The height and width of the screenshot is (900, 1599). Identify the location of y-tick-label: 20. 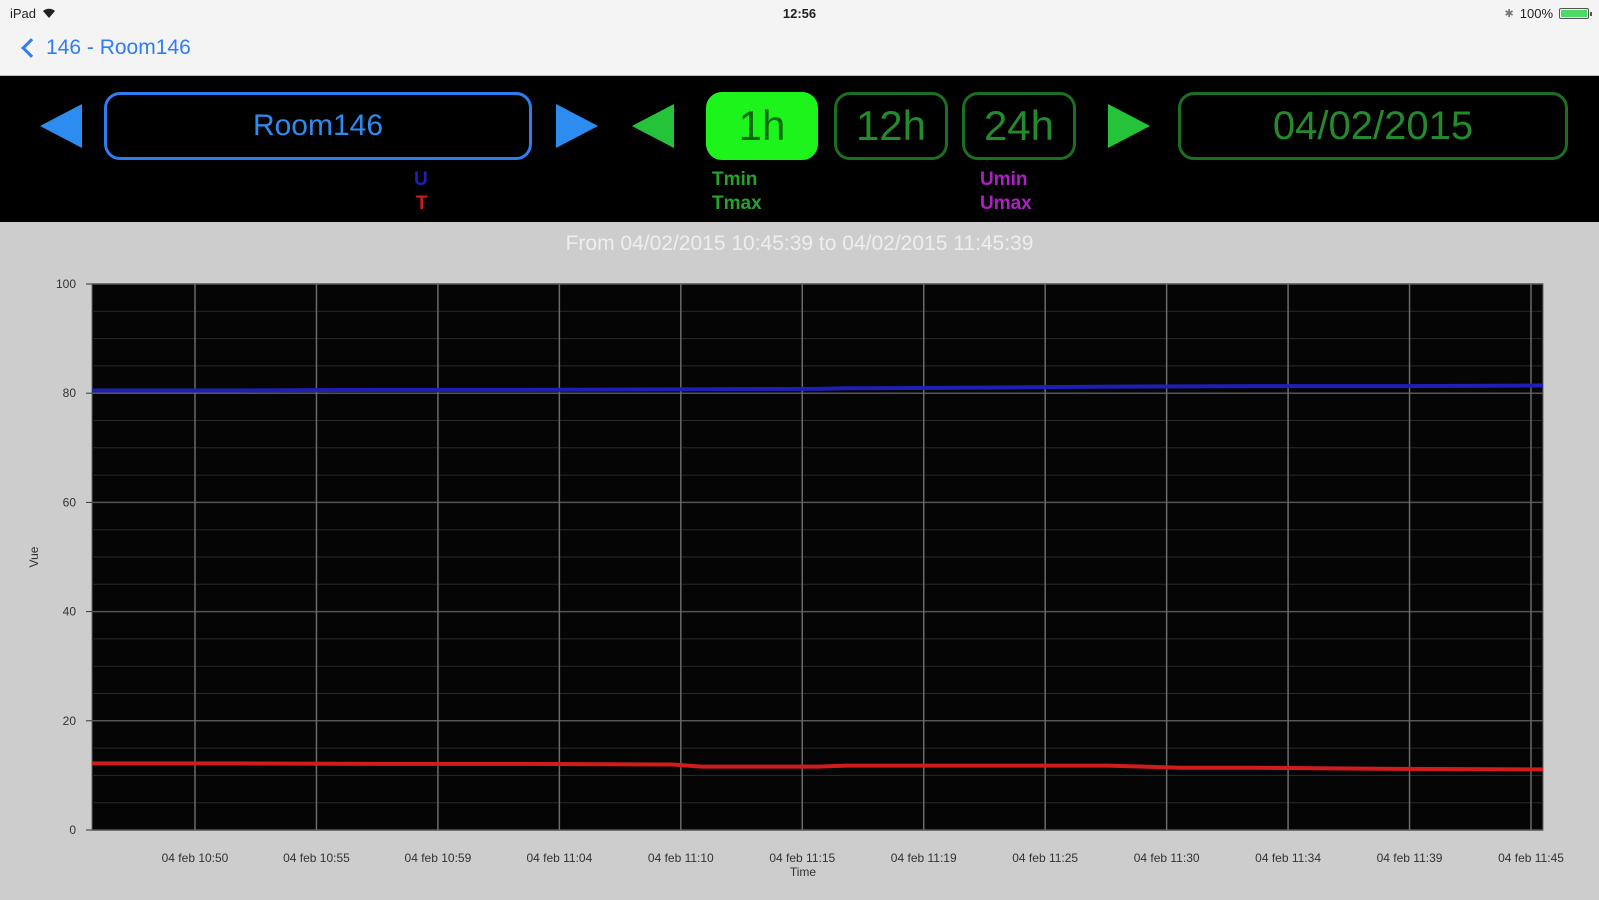
(70, 721).